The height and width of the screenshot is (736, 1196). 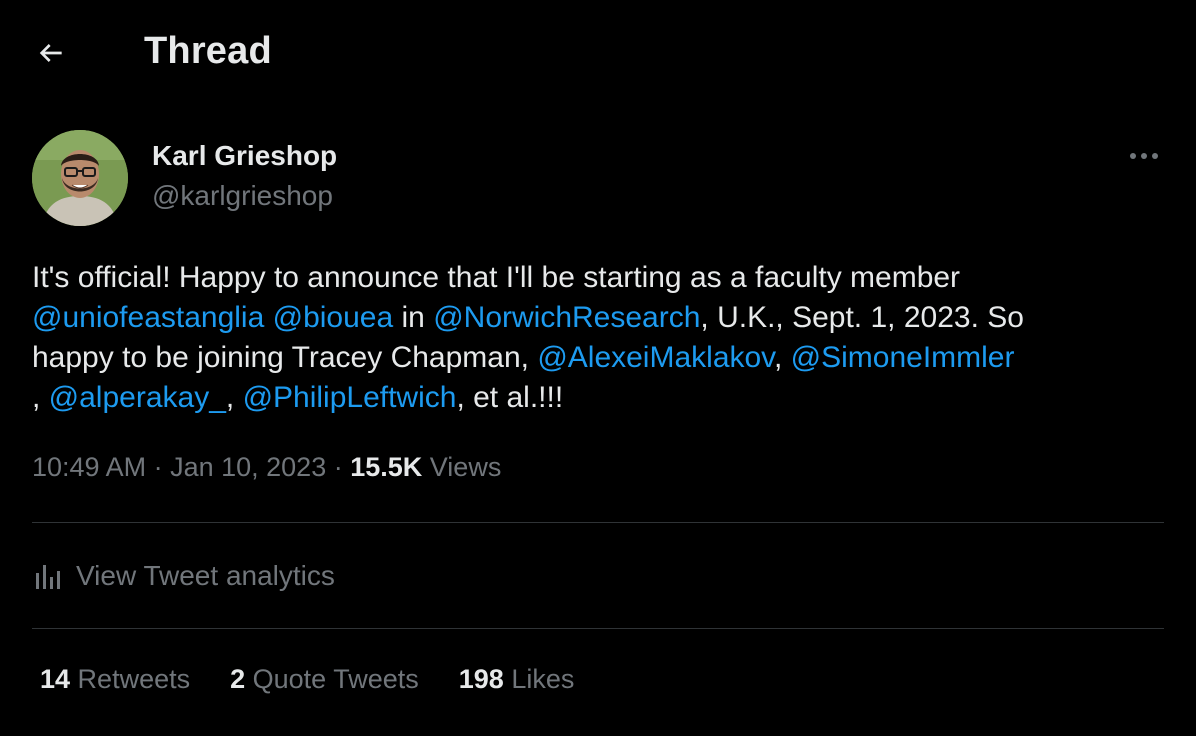 I want to click on tweet-date: Jan 10, 2023, so click(x=248, y=467).